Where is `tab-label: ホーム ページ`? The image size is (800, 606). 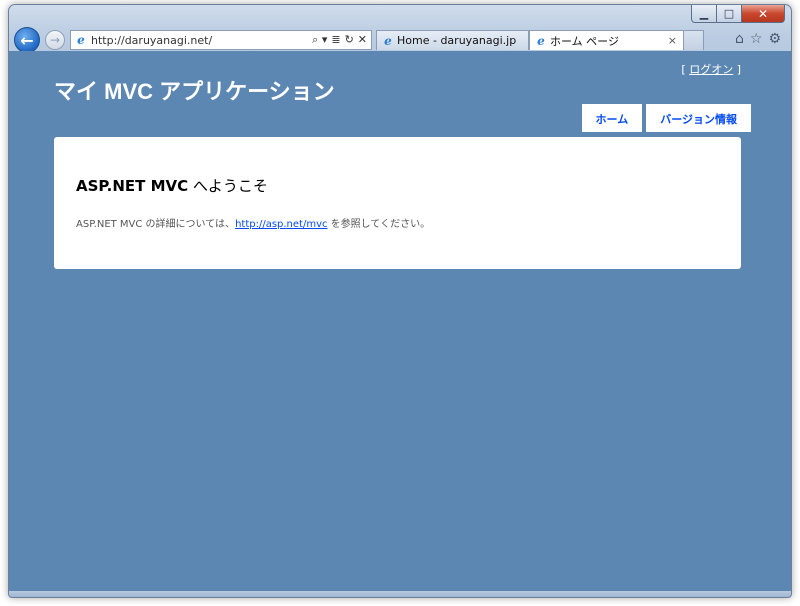
tab-label: ホーム ページ is located at coordinates (584, 41).